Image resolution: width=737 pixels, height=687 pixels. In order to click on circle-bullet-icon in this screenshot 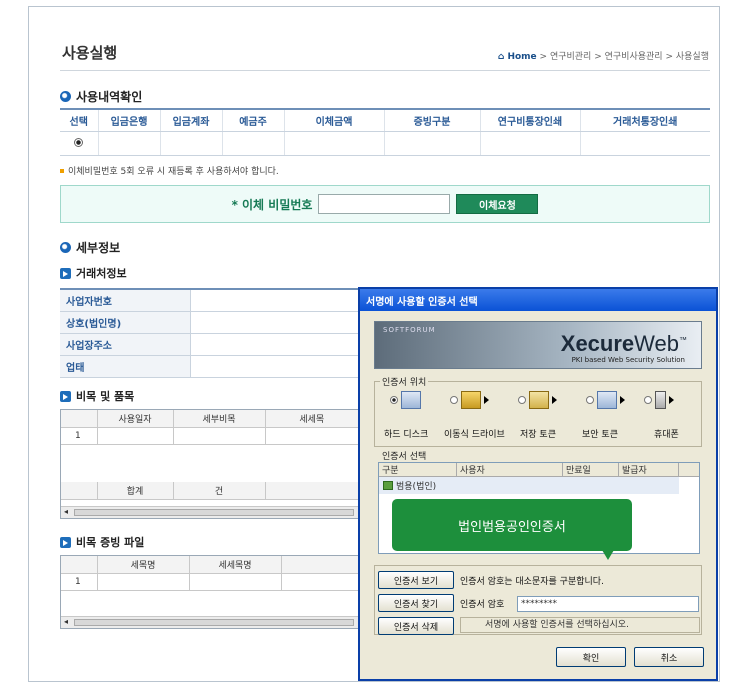, I will do `click(65, 247)`.